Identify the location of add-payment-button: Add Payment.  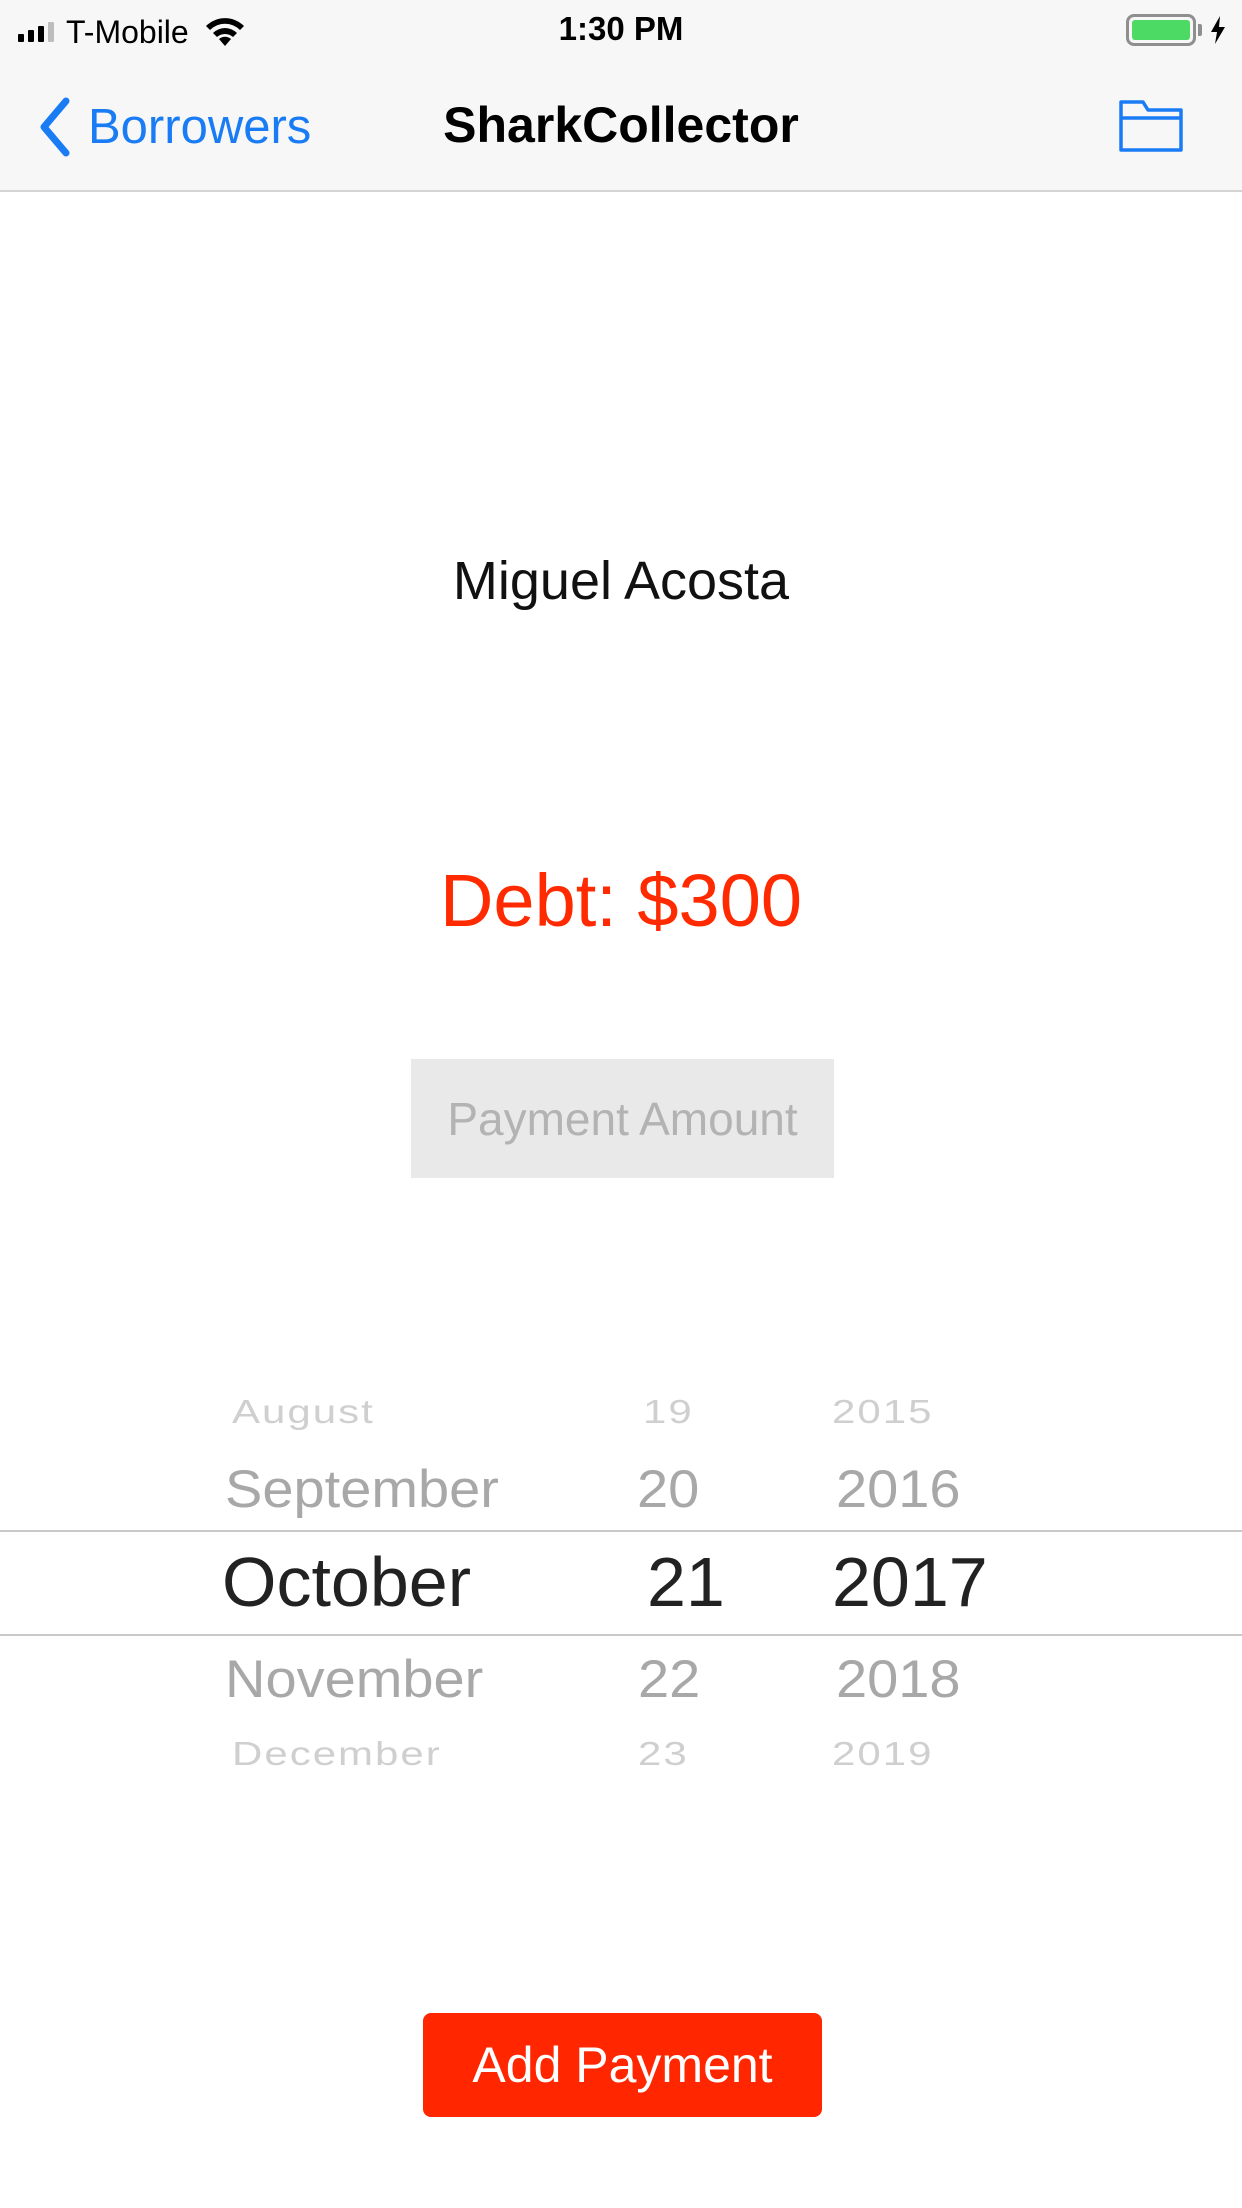
(622, 2065).